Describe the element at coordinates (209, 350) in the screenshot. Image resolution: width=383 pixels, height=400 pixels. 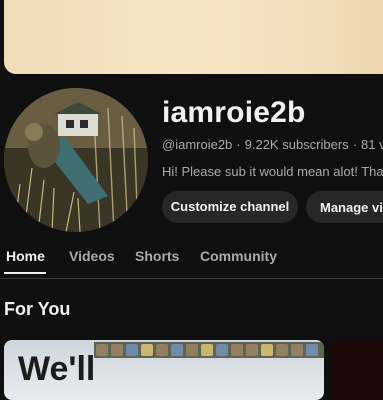
I see `thumbnail-toolbar-strip` at that location.